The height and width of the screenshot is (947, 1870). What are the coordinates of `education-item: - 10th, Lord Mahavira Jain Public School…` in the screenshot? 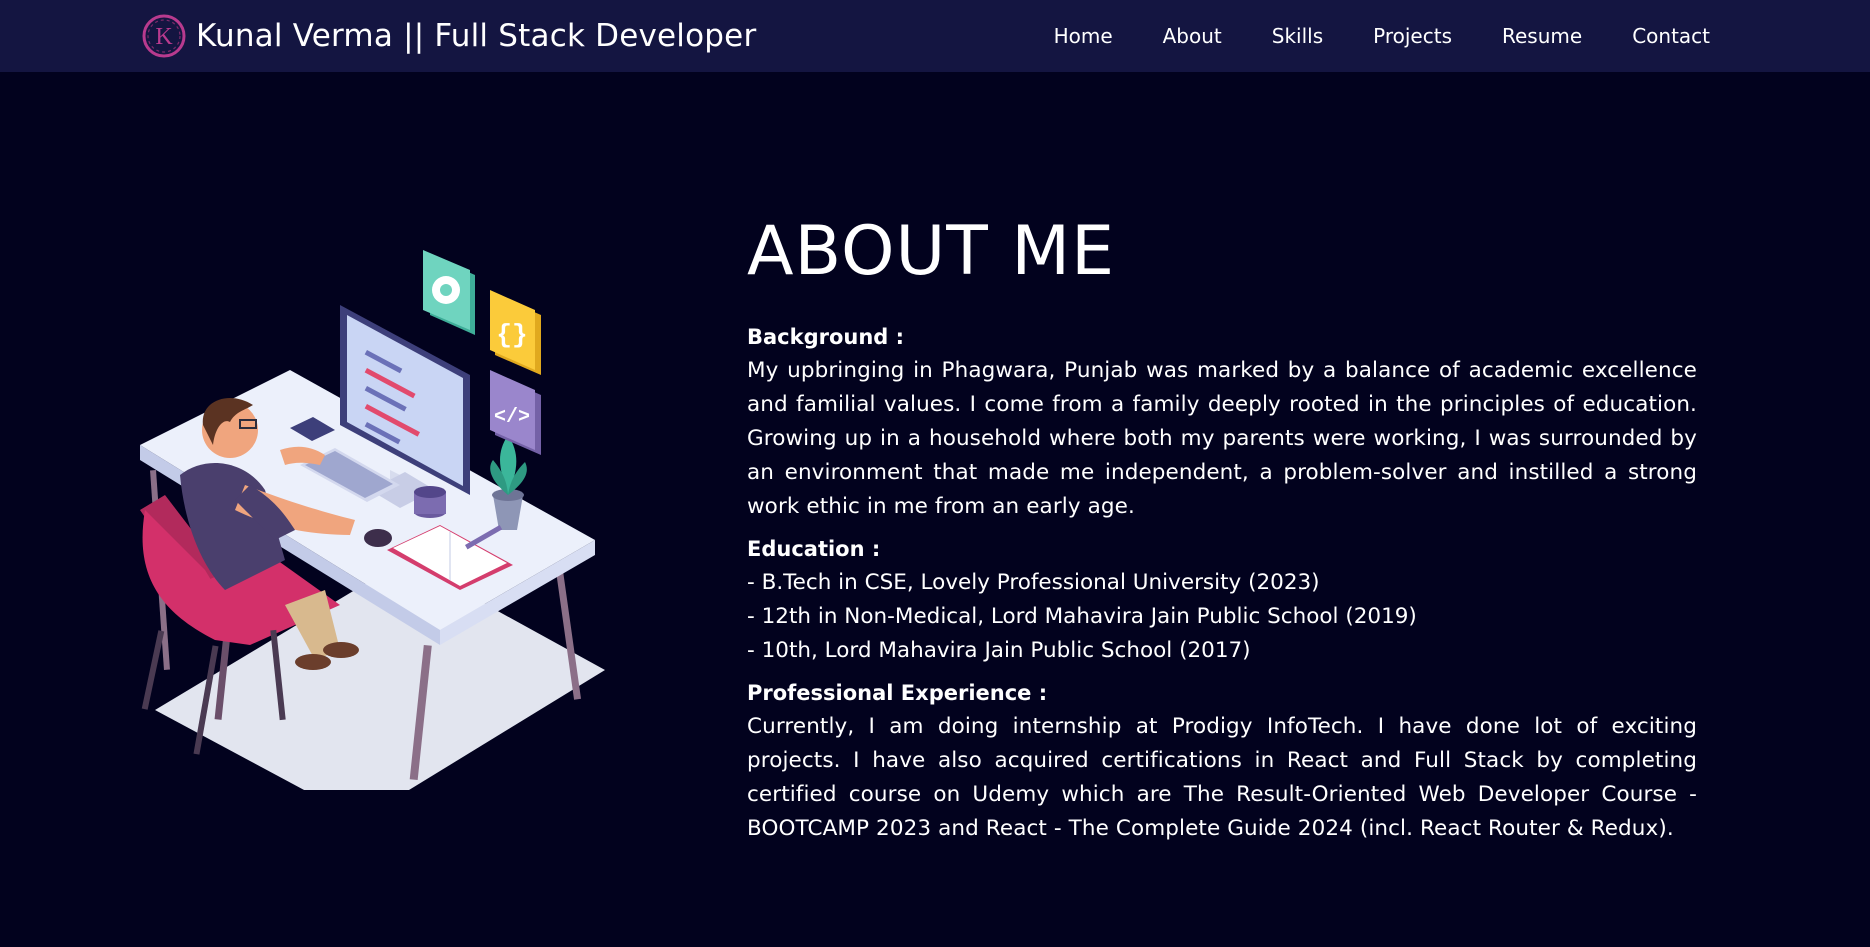 It's located at (999, 650).